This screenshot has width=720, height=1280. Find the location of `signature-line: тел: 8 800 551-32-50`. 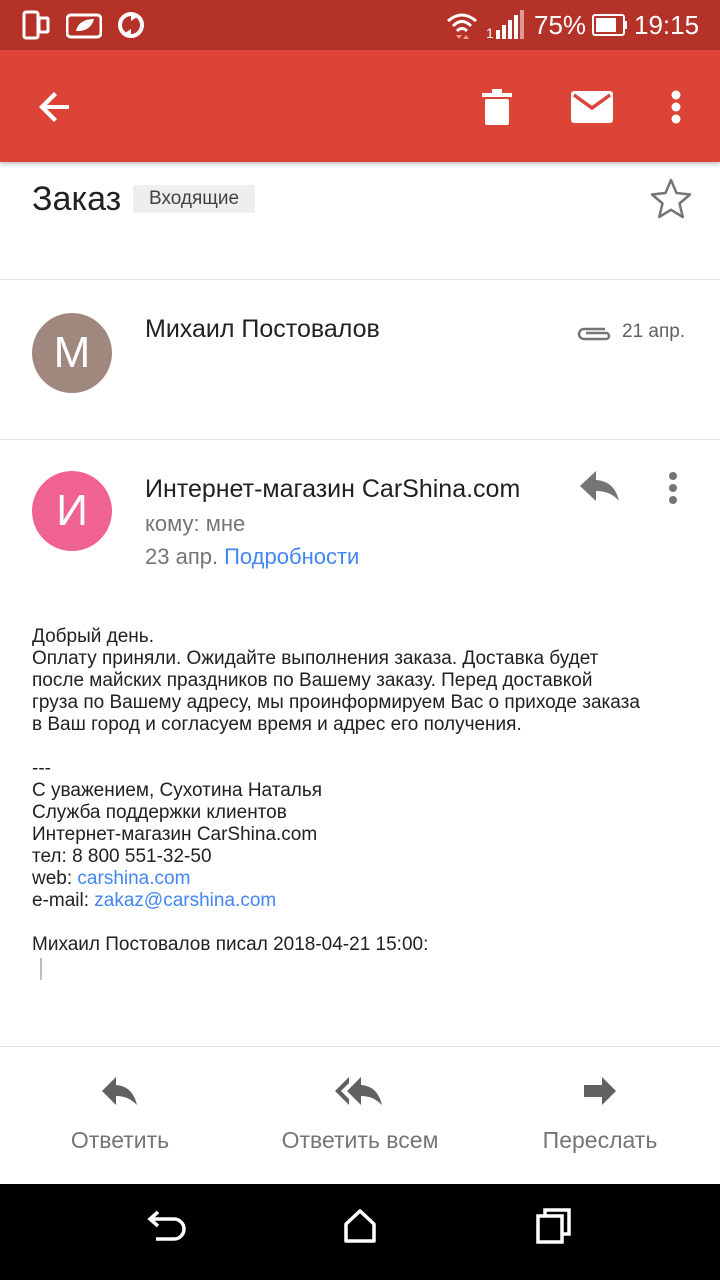

signature-line: тел: 8 800 551-32-50 is located at coordinates (122, 856).